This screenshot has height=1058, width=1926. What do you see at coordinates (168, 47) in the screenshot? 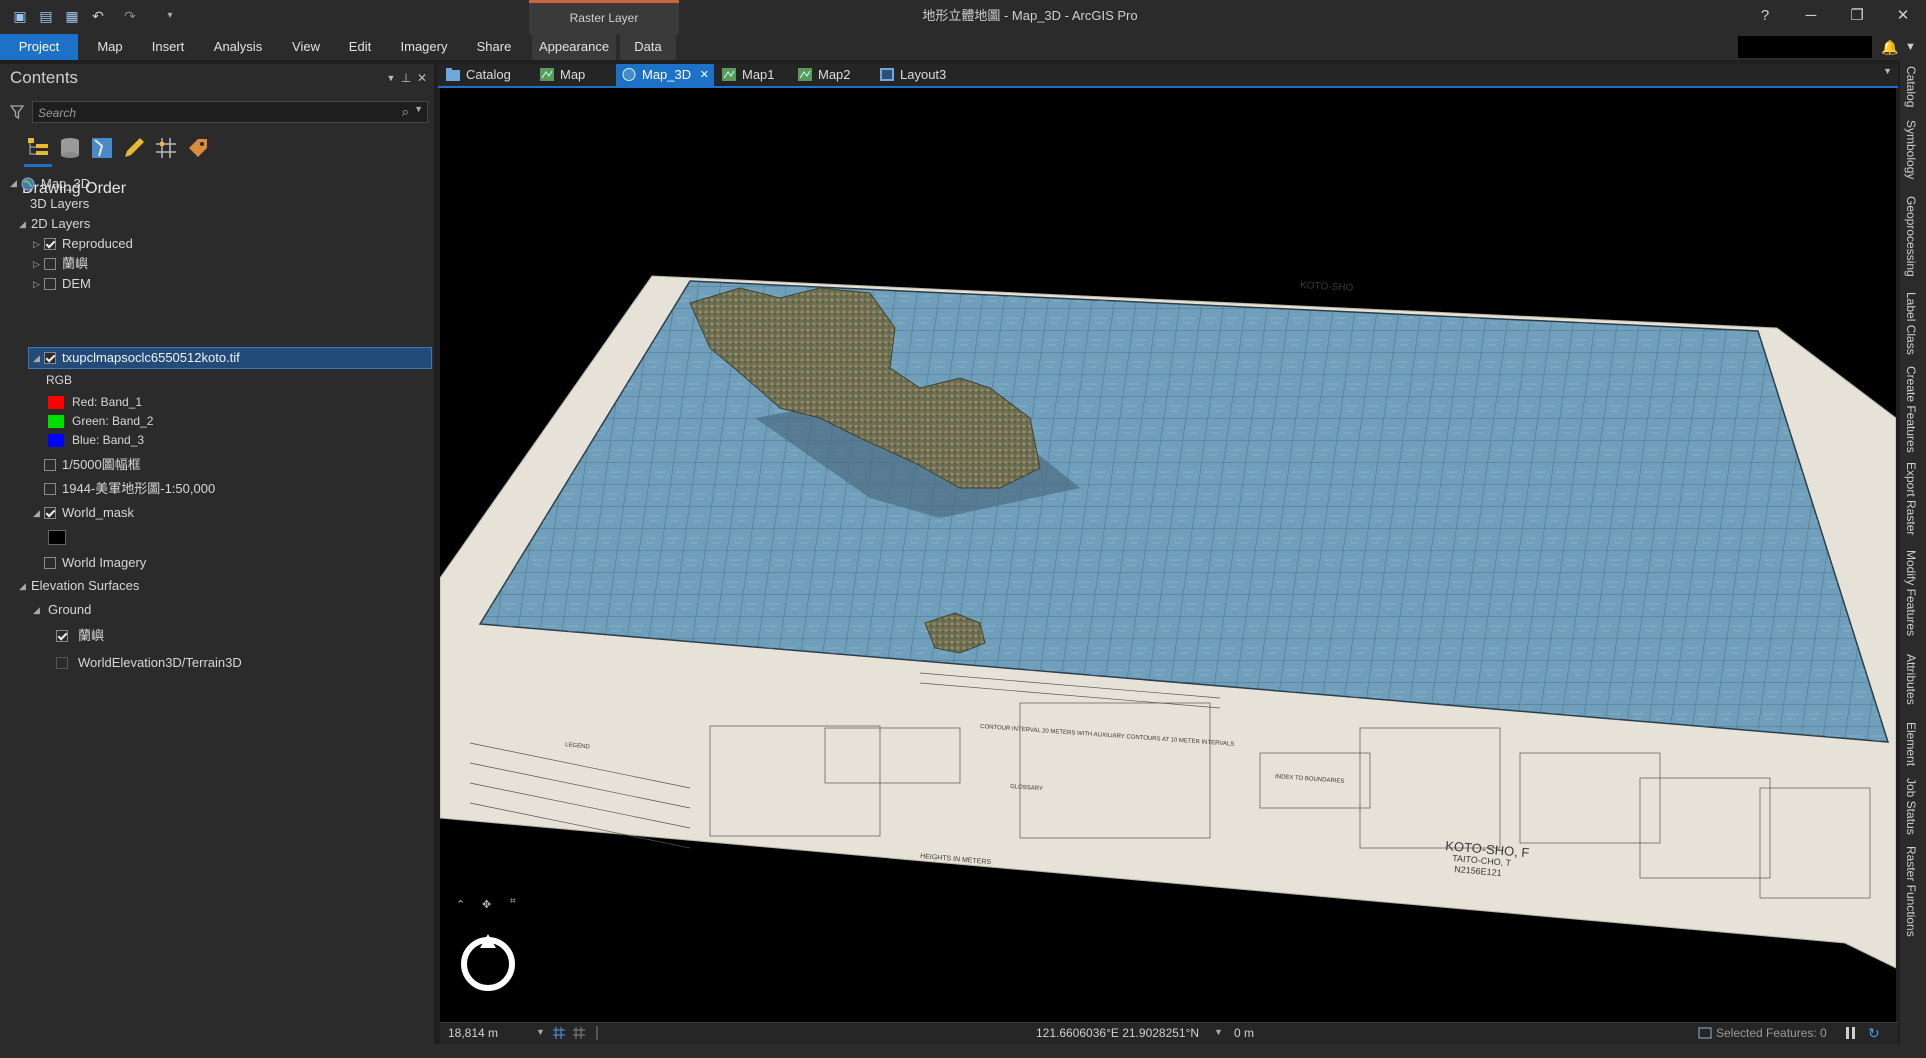
I see `tab-insert: Insert` at bounding box center [168, 47].